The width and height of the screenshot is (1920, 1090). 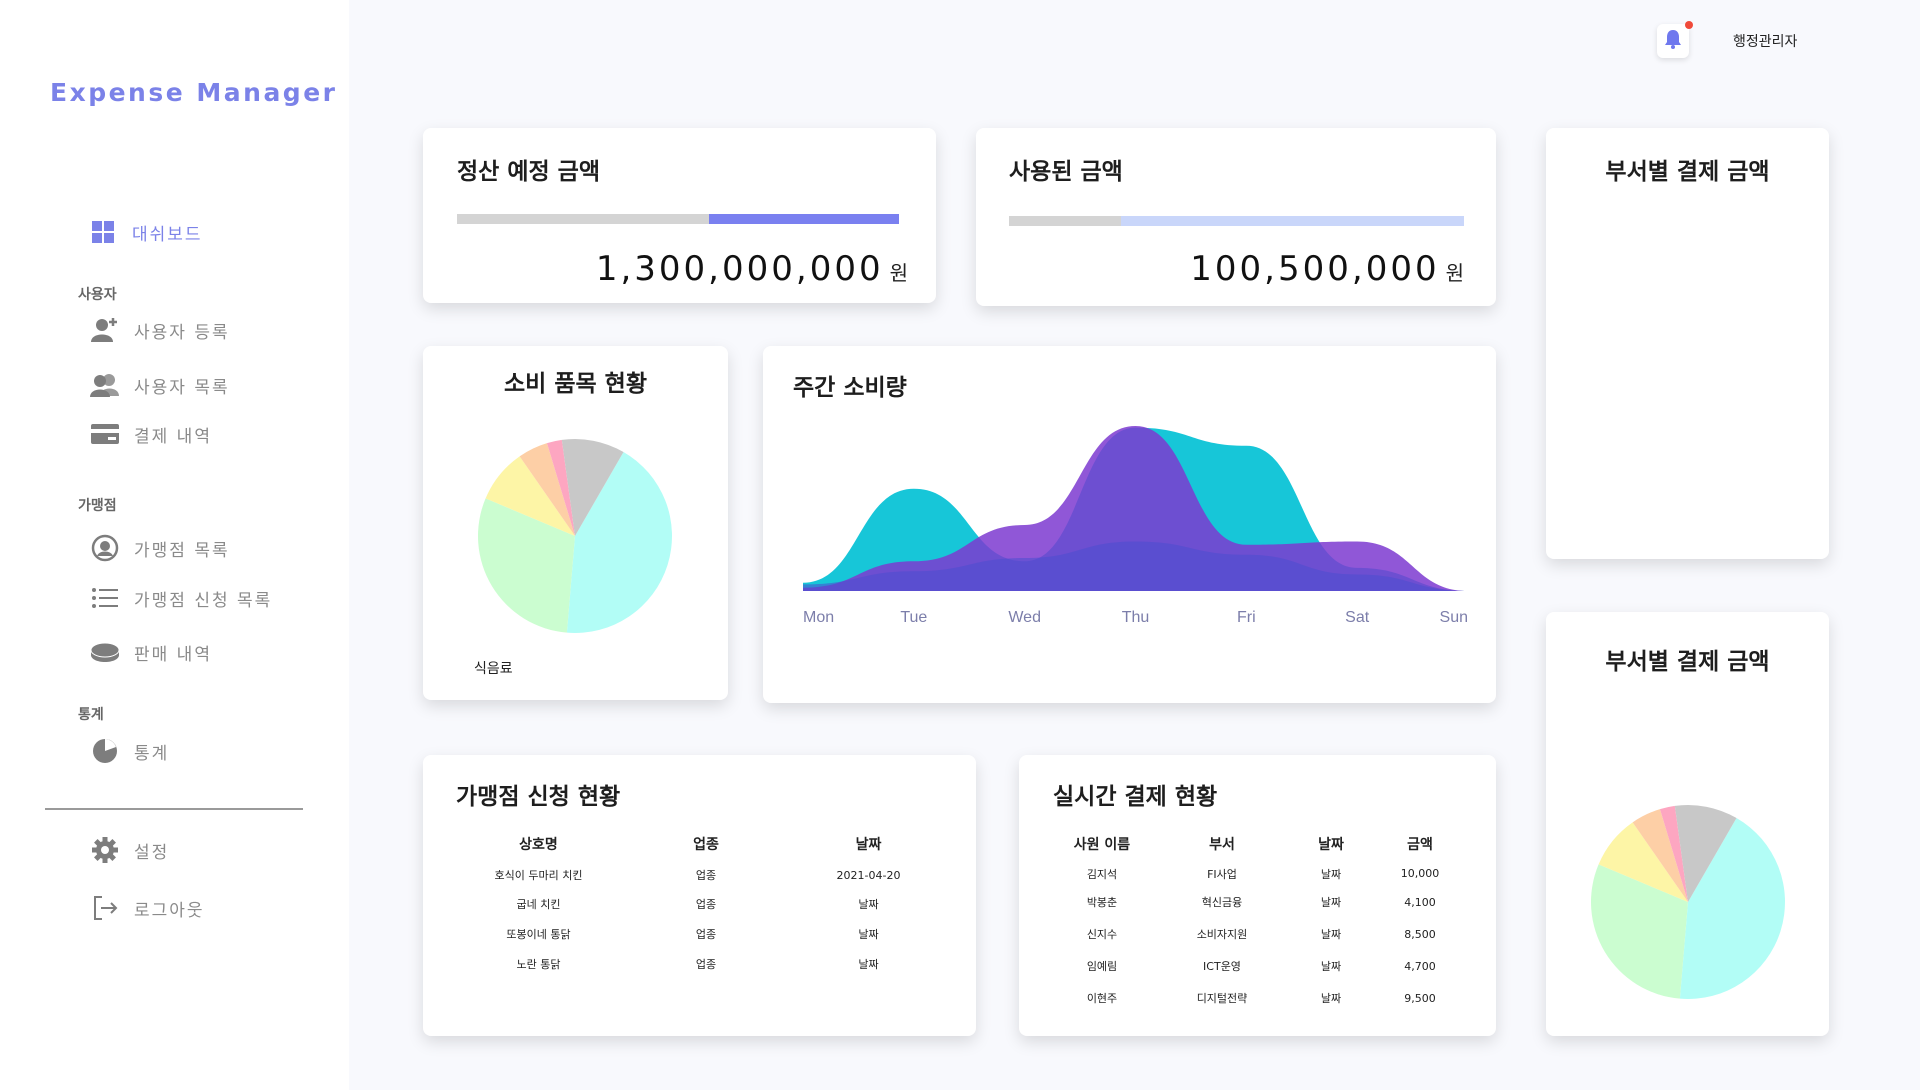 What do you see at coordinates (1222, 845) in the screenshot?
I see `column-header: 부서` at bounding box center [1222, 845].